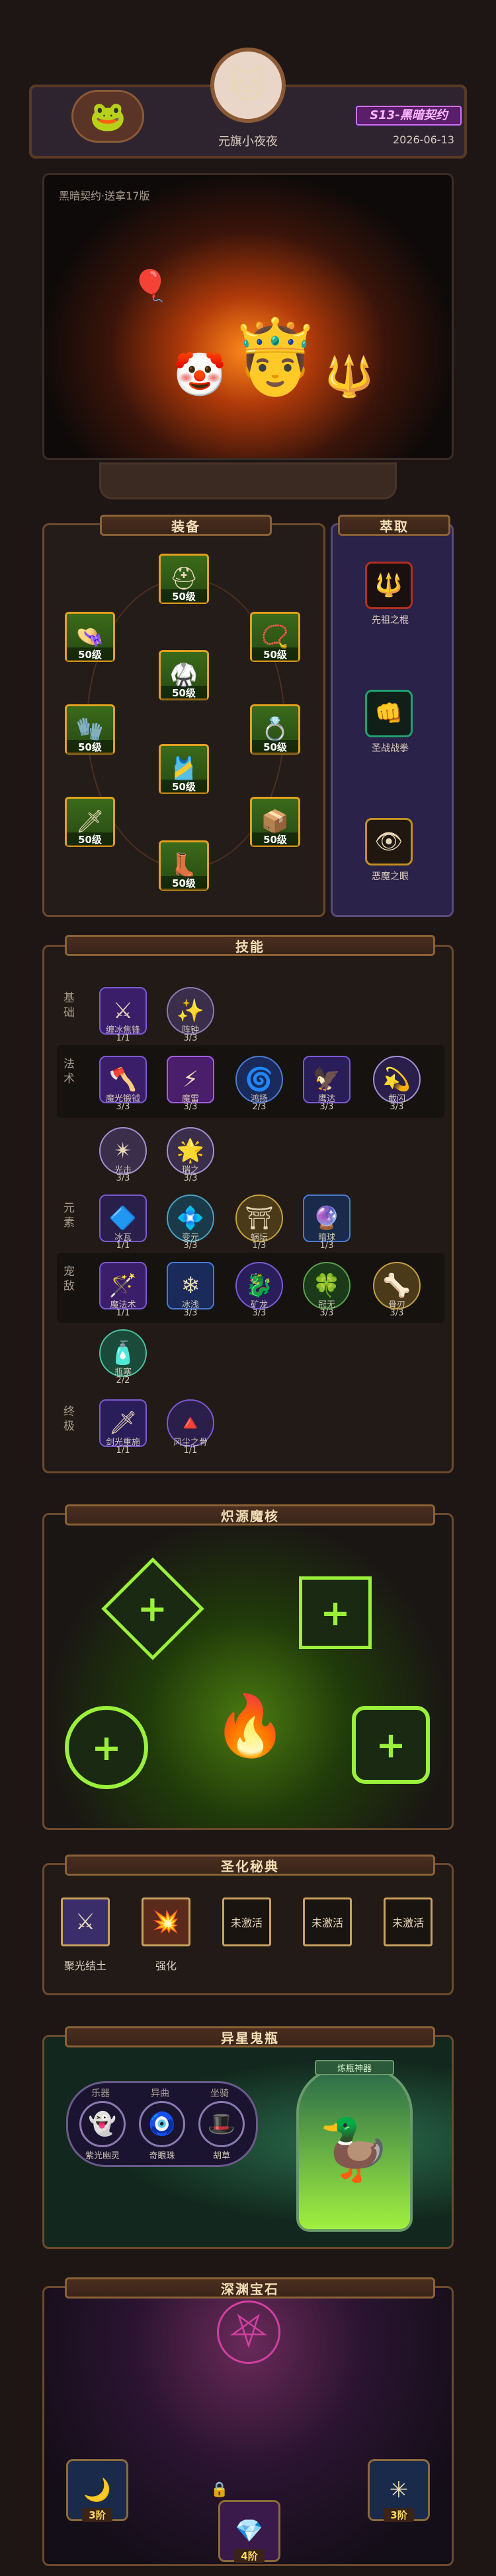  I want to click on king-hero-icon: 🤴, so click(275, 356).